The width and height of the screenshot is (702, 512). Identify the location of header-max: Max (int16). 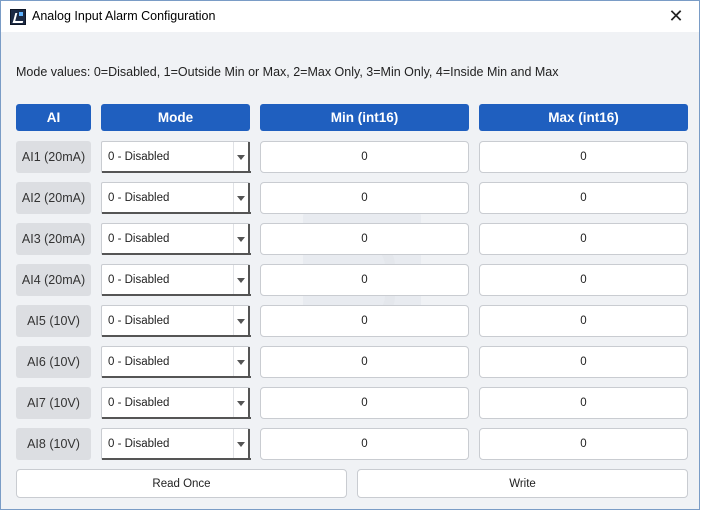
(583, 117).